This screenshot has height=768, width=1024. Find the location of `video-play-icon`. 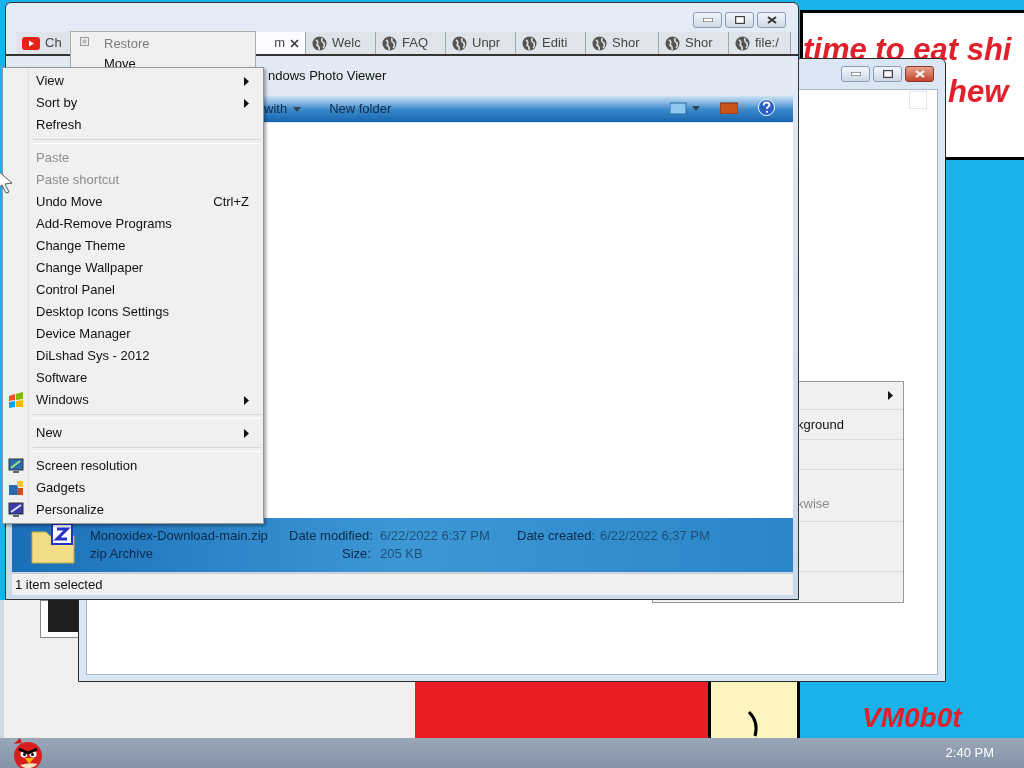

video-play-icon is located at coordinates (31, 43).